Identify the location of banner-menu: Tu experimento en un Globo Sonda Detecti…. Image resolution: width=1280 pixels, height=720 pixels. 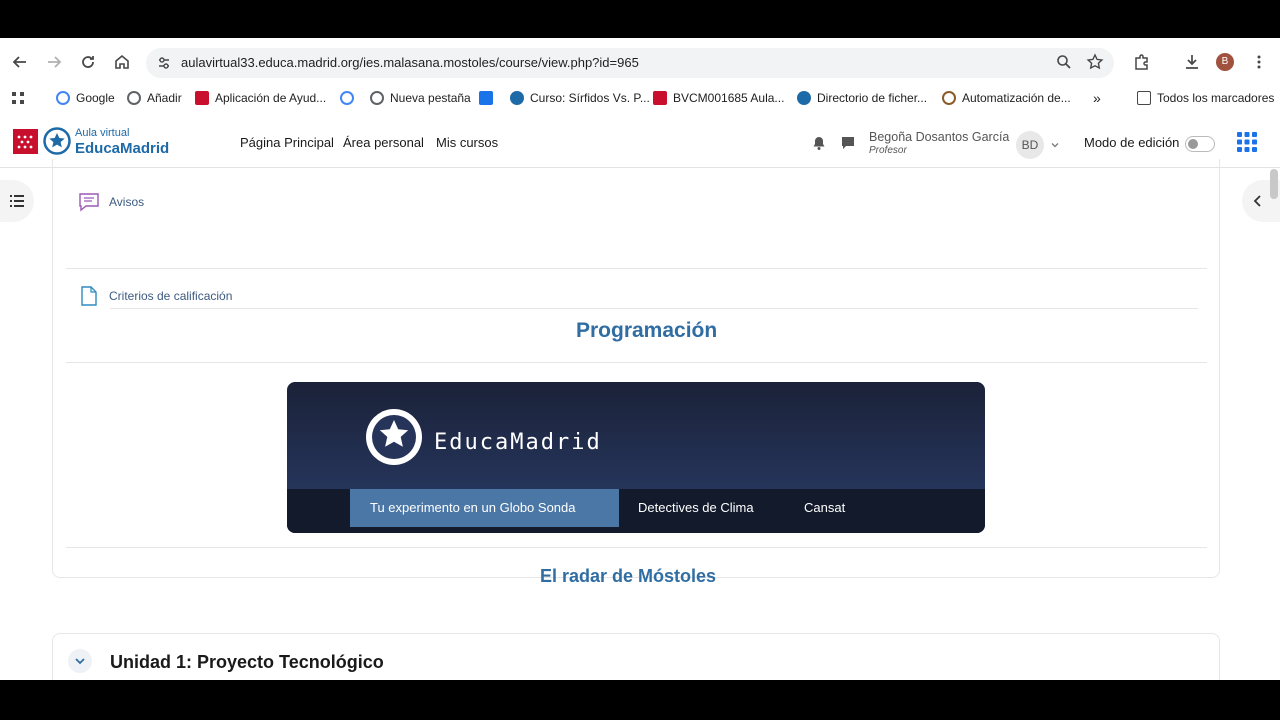
(636, 511).